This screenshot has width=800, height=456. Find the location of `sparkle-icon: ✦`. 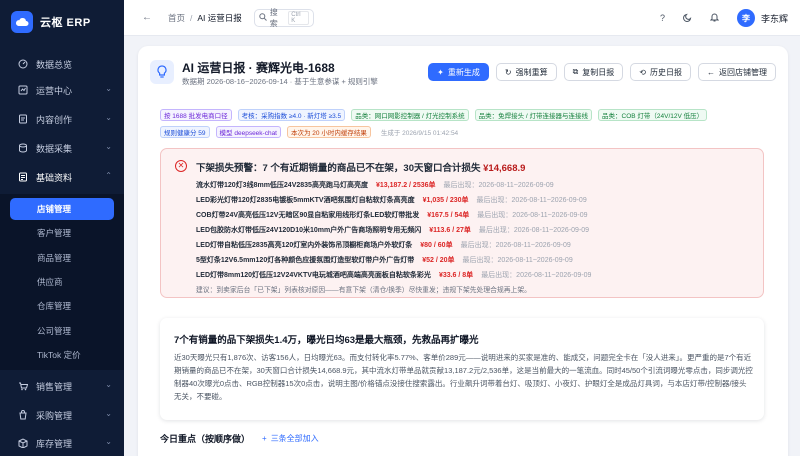

sparkle-icon: ✦ is located at coordinates (440, 72).